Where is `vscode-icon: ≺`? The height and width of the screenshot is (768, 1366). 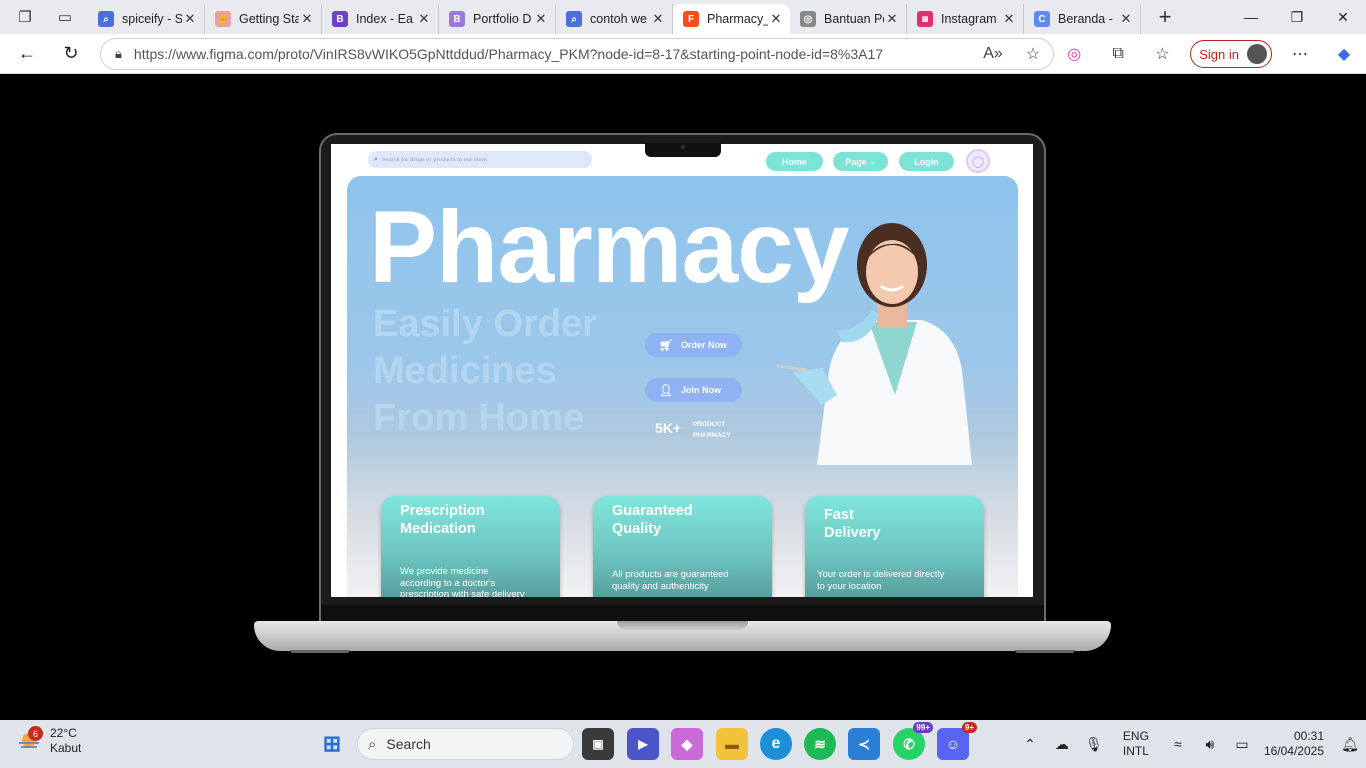 vscode-icon: ≺ is located at coordinates (864, 744).